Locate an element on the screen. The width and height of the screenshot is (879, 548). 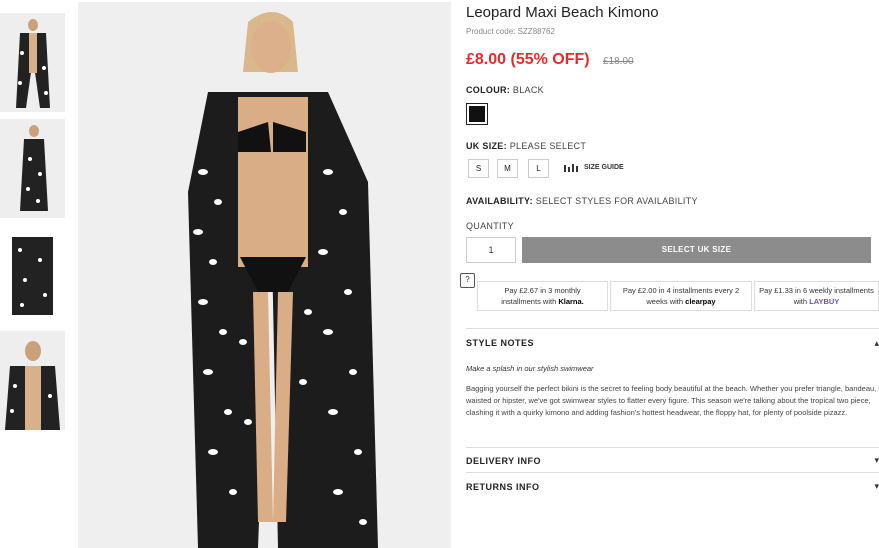
style-notes-heading: STYLE NOTES is located at coordinates (500, 343).